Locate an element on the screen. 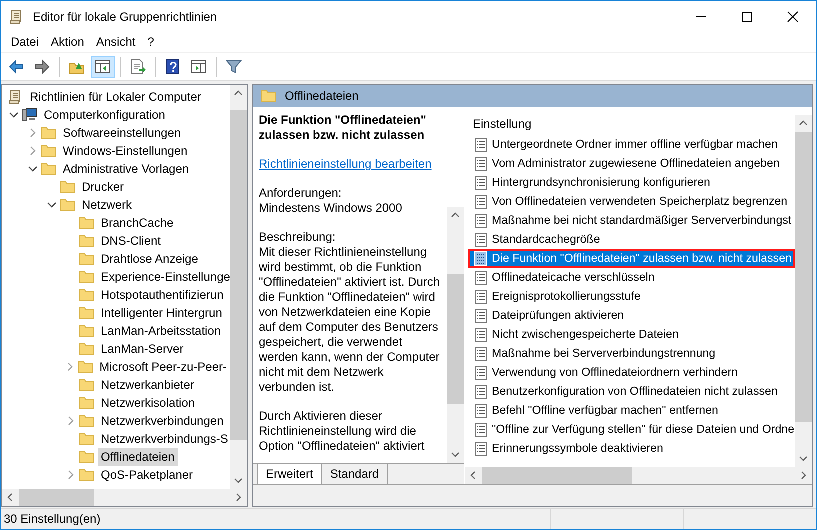 This screenshot has height=530, width=817. setting-row: Befehl "Offline verfügbar machen" entfernen is located at coordinates (631, 410).